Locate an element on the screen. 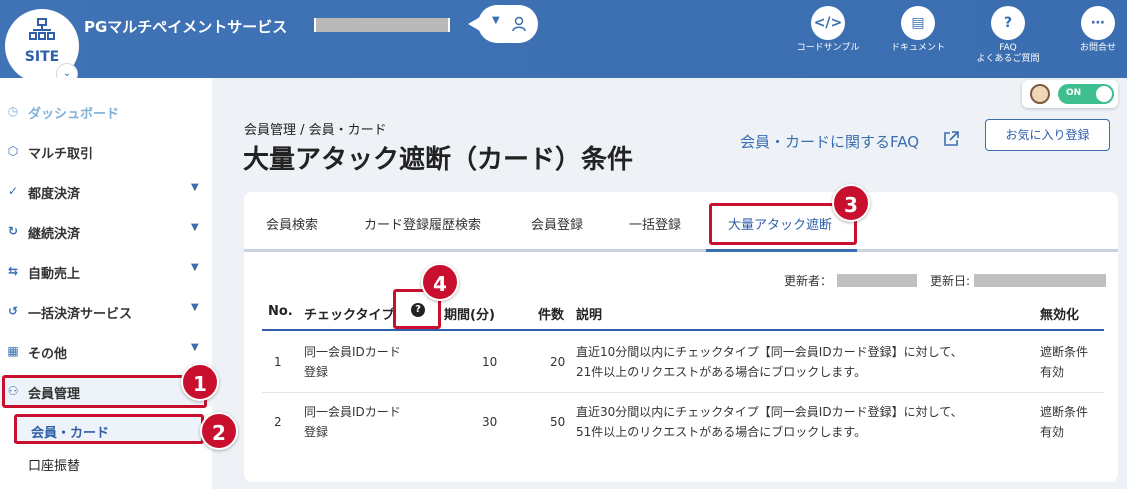 The height and width of the screenshot is (489, 1127). tab-bulk-register: 一括登録 is located at coordinates (655, 223).